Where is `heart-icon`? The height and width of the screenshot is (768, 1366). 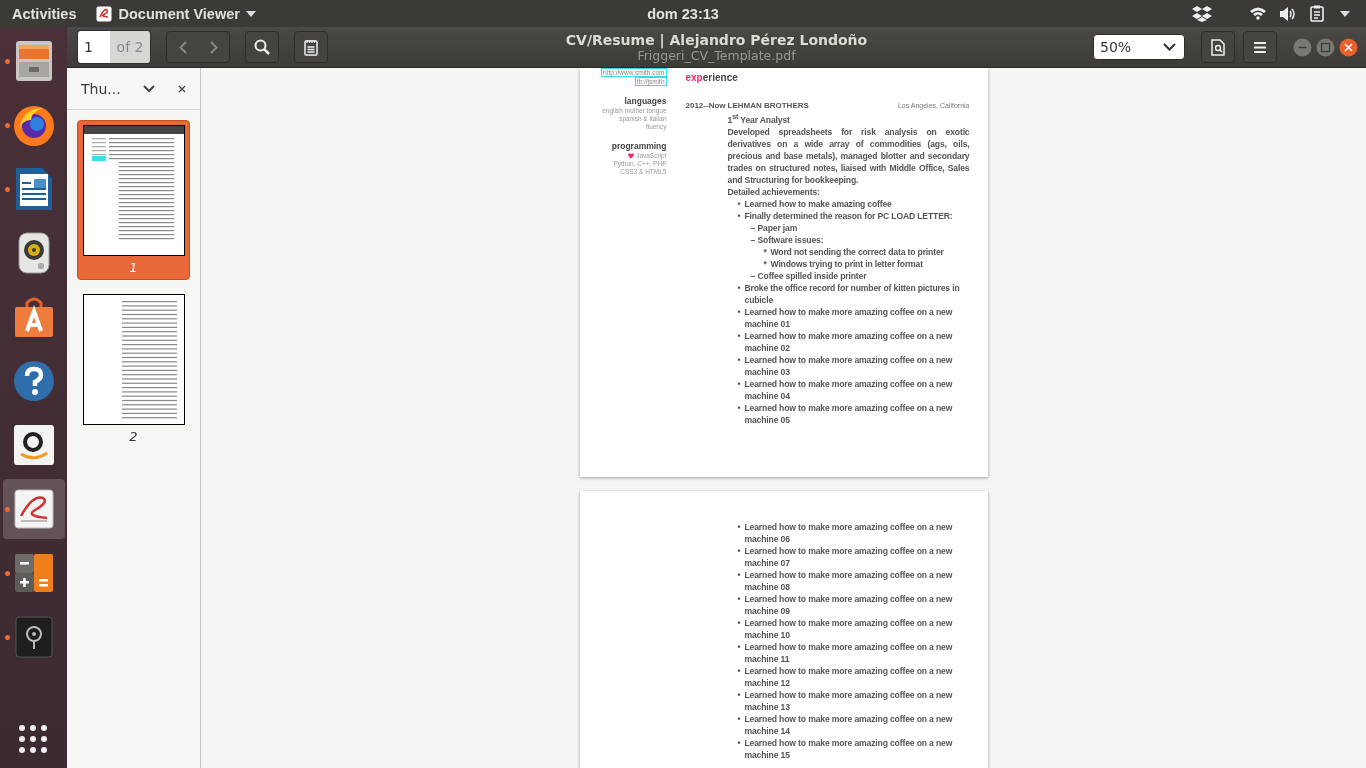
heart-icon is located at coordinates (631, 156).